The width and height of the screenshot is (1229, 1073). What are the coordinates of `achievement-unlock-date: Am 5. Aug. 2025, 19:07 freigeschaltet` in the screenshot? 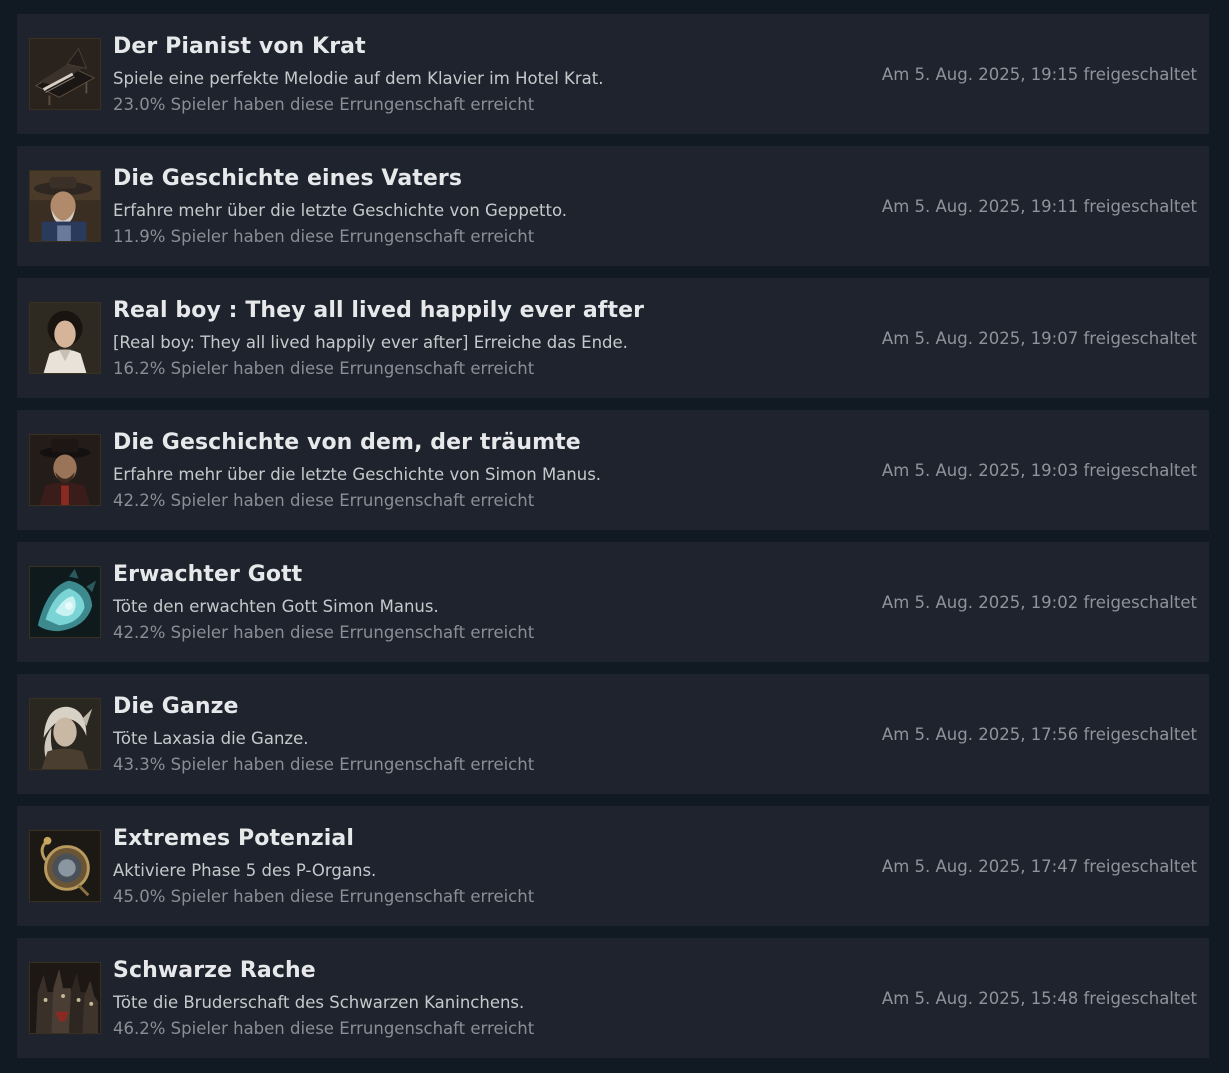 It's located at (1039, 338).